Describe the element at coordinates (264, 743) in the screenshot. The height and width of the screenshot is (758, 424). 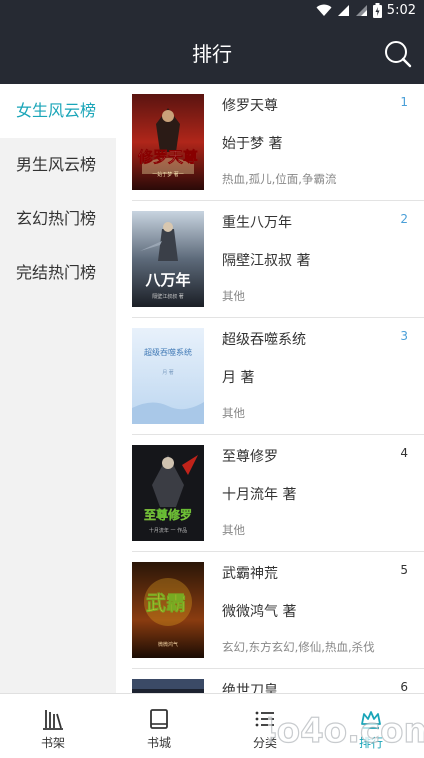
I see `tab-label: 分类` at that location.